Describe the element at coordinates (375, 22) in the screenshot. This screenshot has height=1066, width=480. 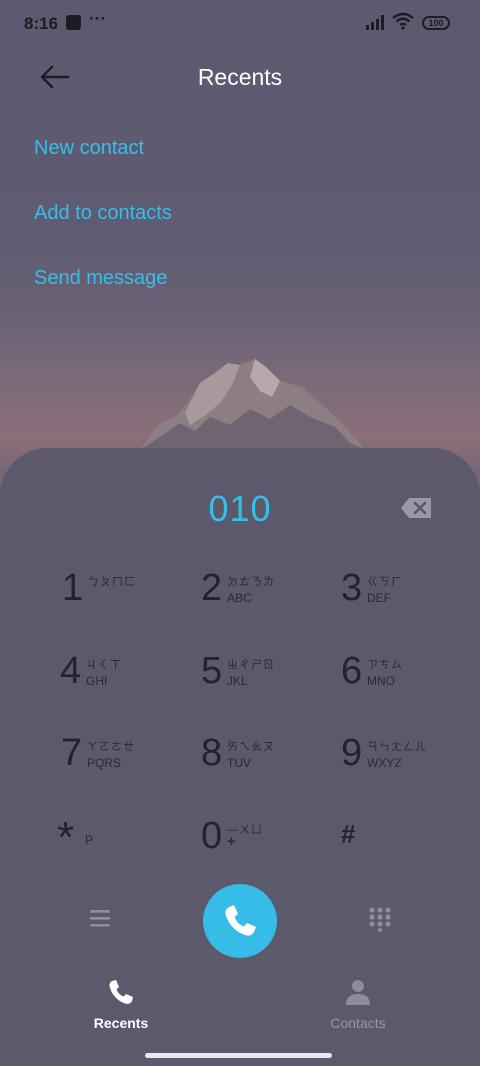
I see `signal-icon` at that location.